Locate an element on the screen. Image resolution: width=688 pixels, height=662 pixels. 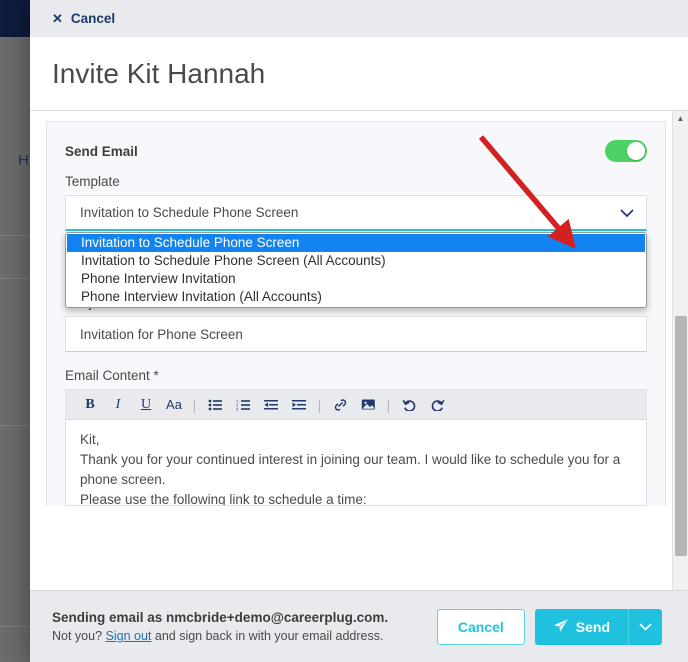
numbered-list-icon: 1 2 3 is located at coordinates (243, 405).